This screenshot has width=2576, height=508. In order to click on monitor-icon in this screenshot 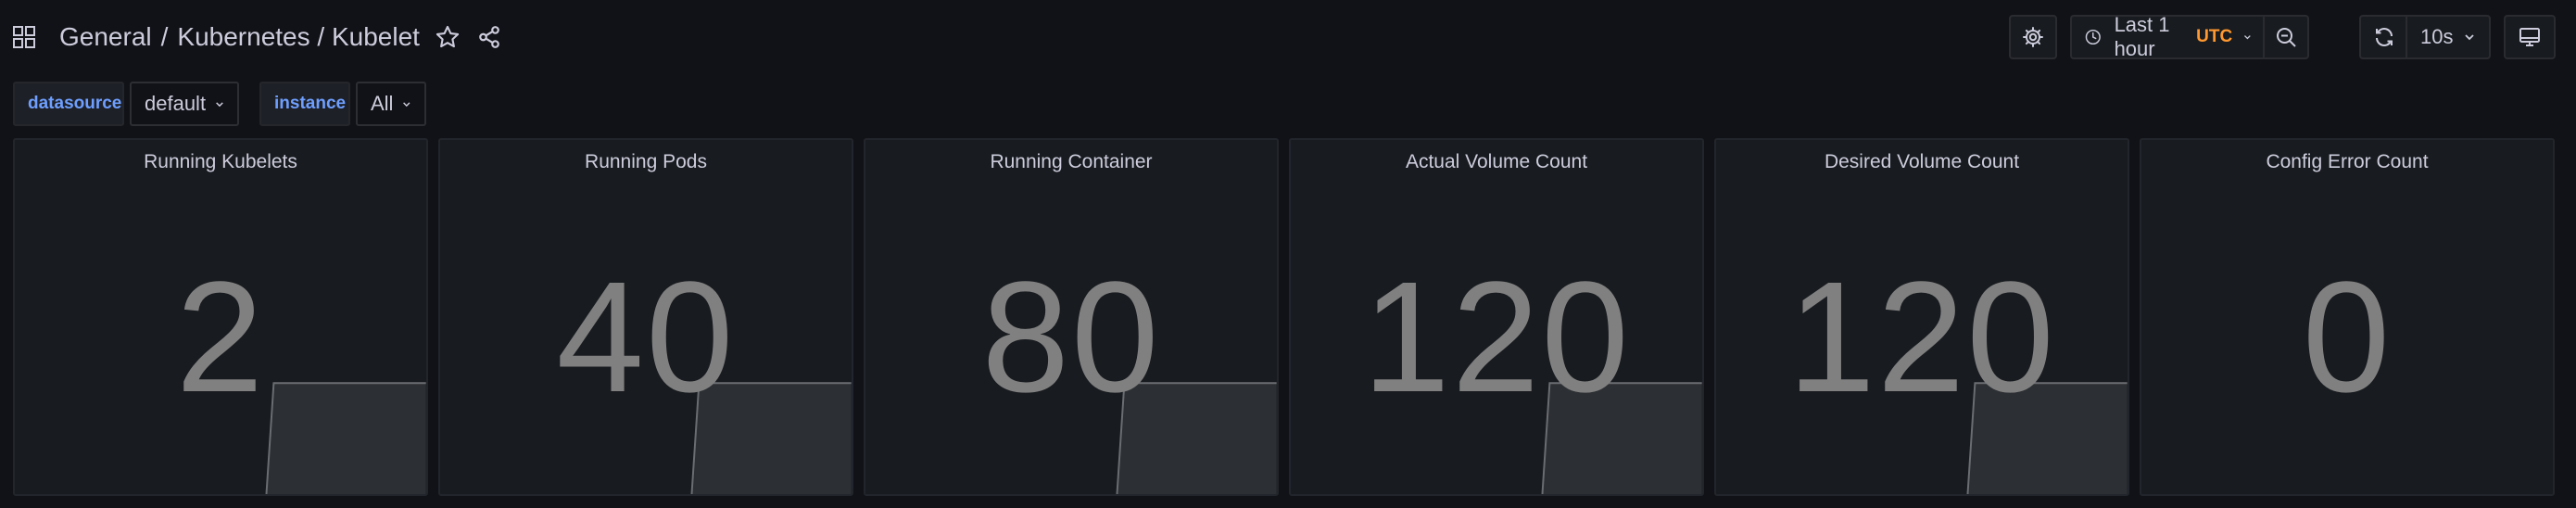, I will do `click(2530, 37)`.